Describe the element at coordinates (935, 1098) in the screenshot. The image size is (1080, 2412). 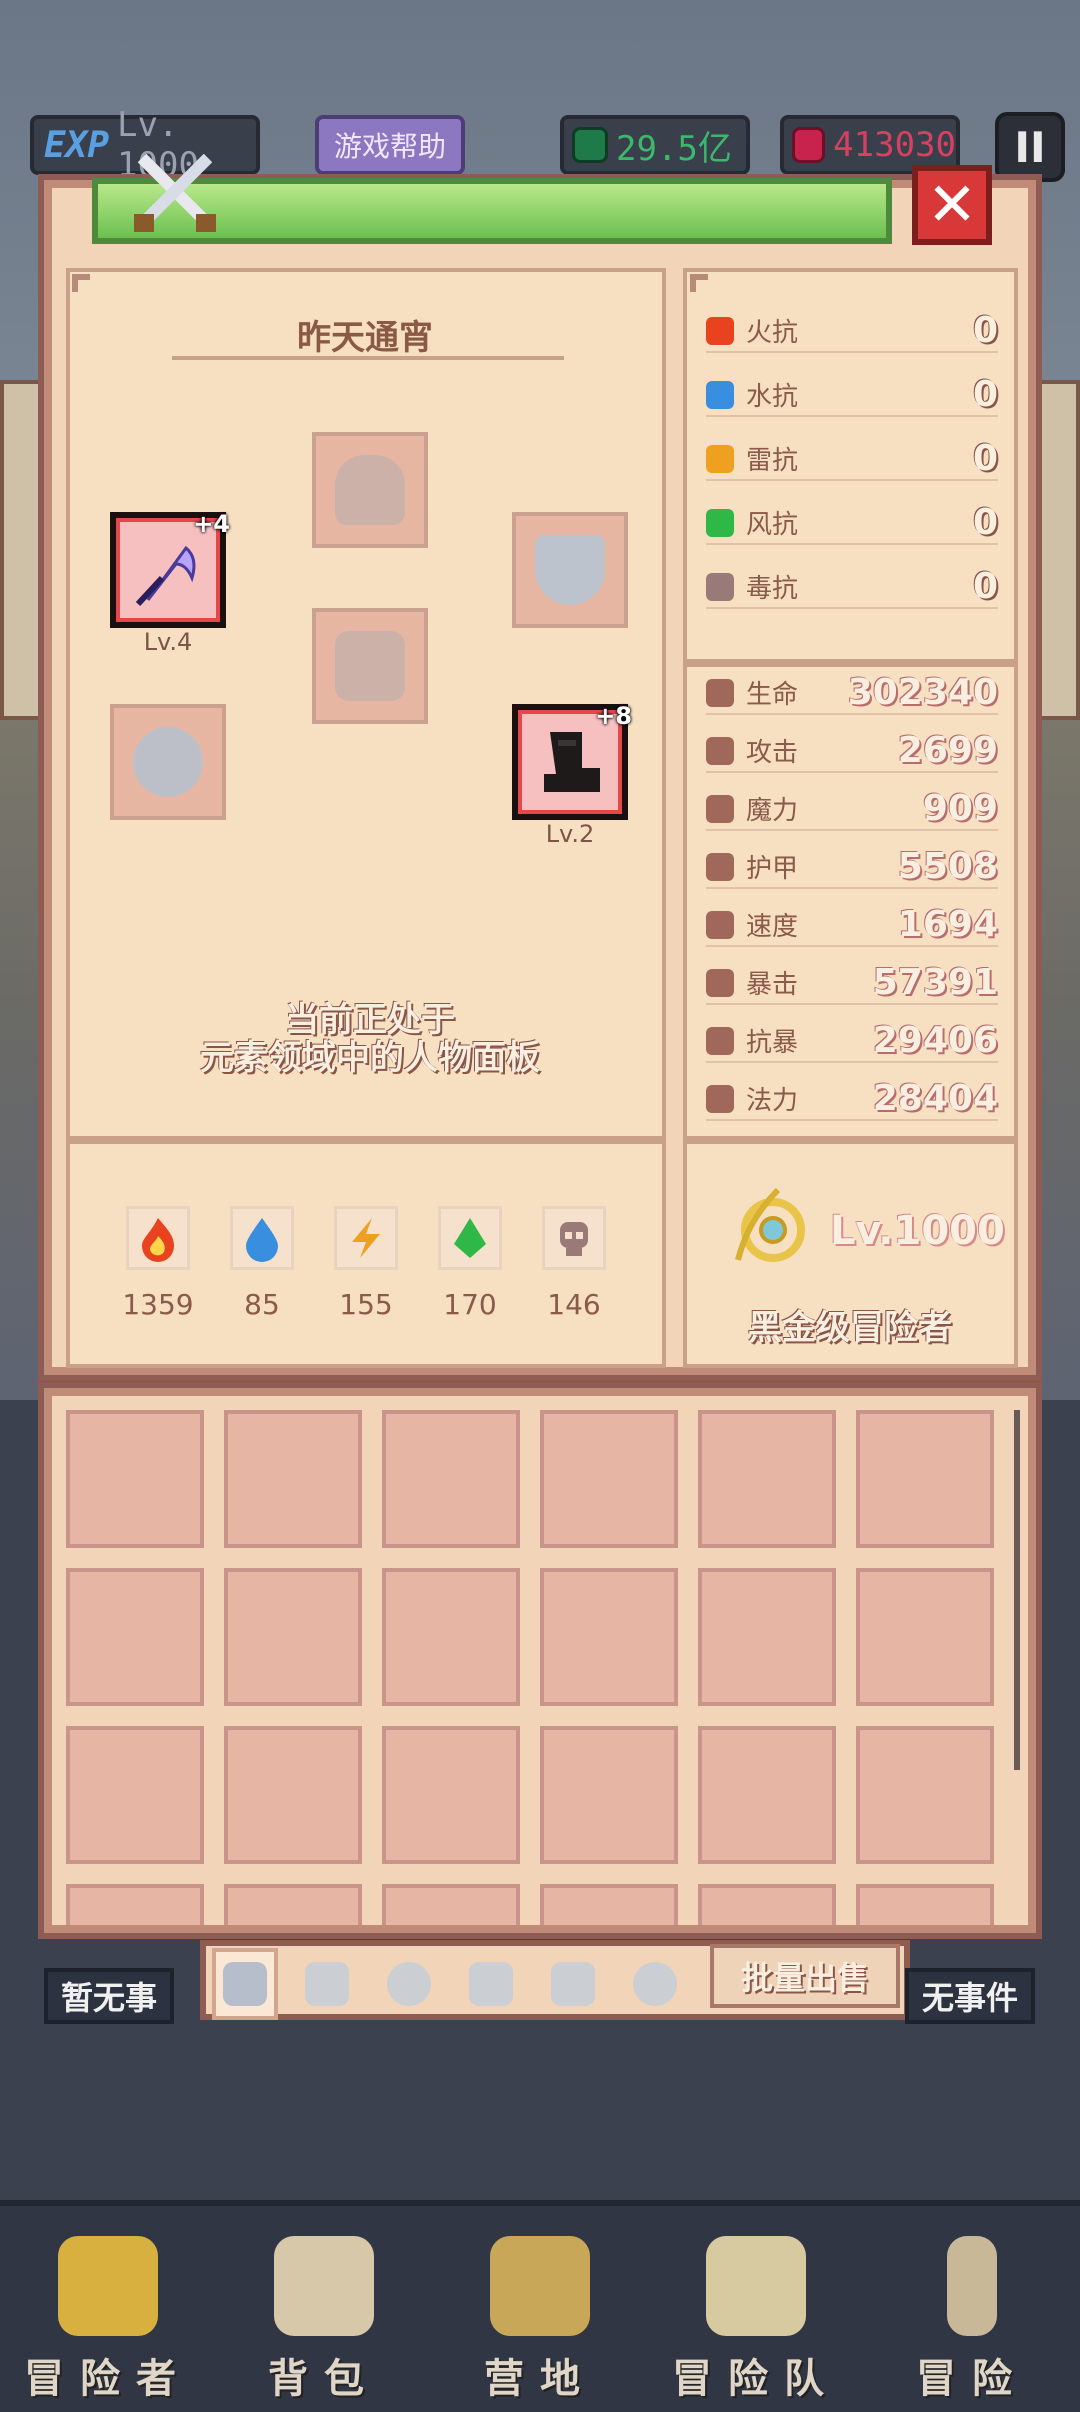
I see `mana-value: 28404` at that location.